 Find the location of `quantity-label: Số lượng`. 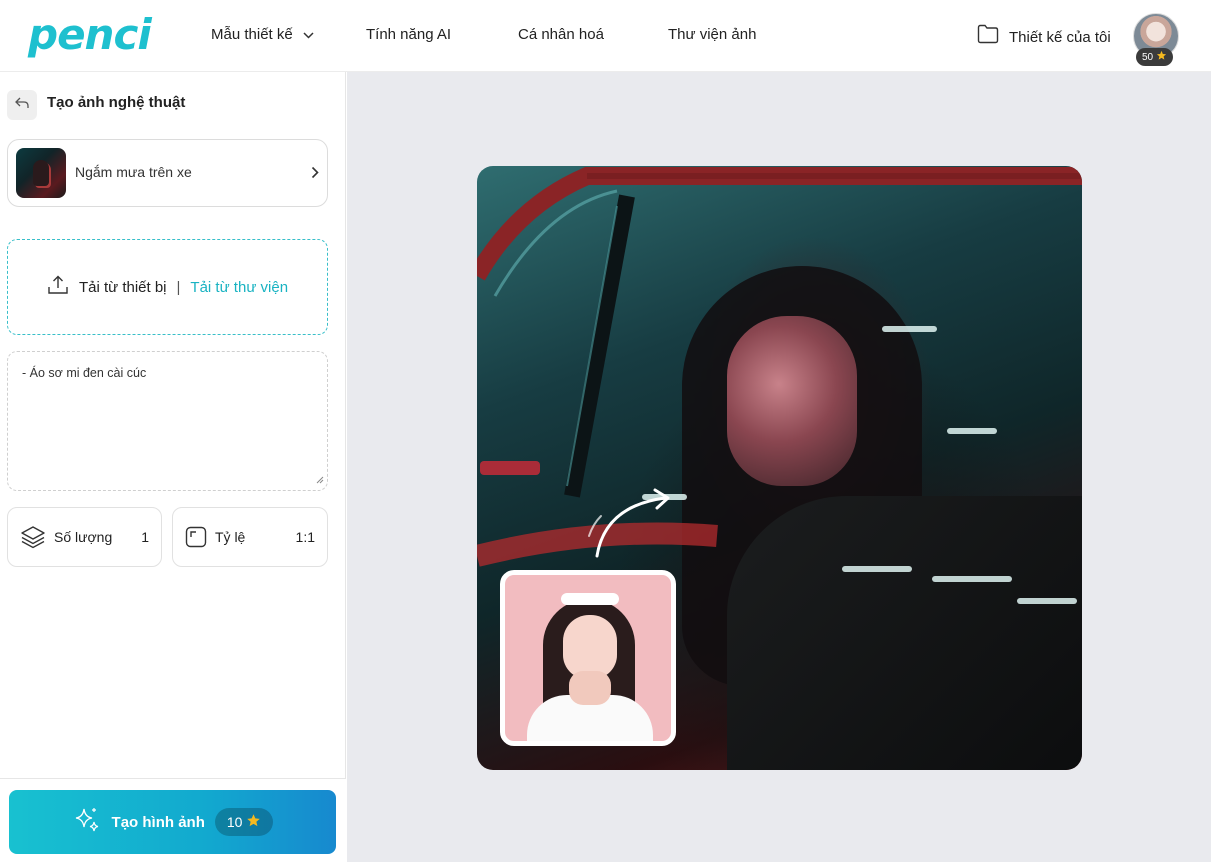

quantity-label: Số lượng is located at coordinates (83, 537).